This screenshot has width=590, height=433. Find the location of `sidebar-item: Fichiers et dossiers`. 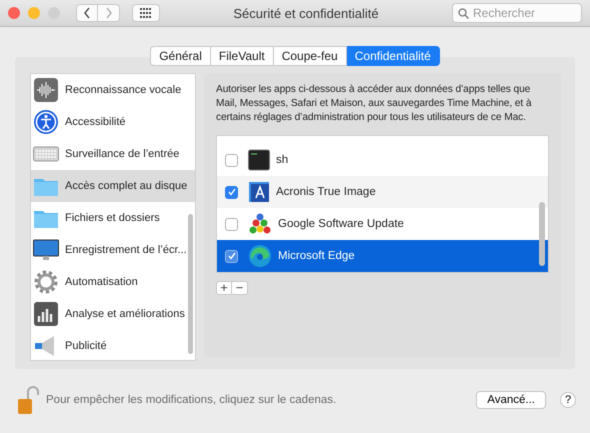

sidebar-item: Fichiers et dossiers is located at coordinates (113, 218).